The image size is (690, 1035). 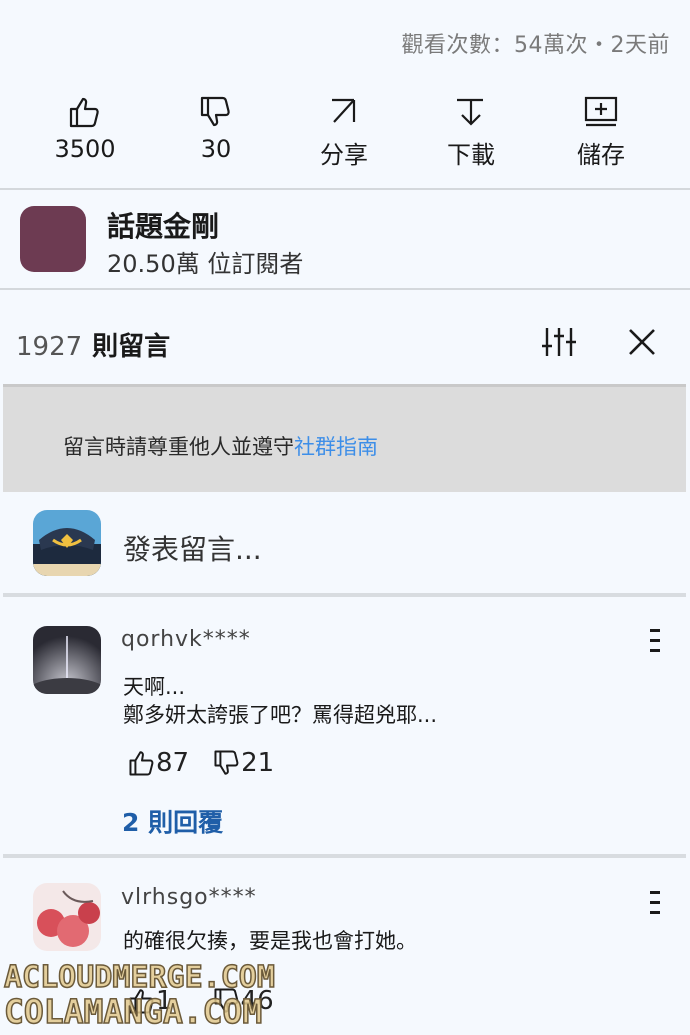 I want to click on download-label: 下載, so click(x=471, y=155).